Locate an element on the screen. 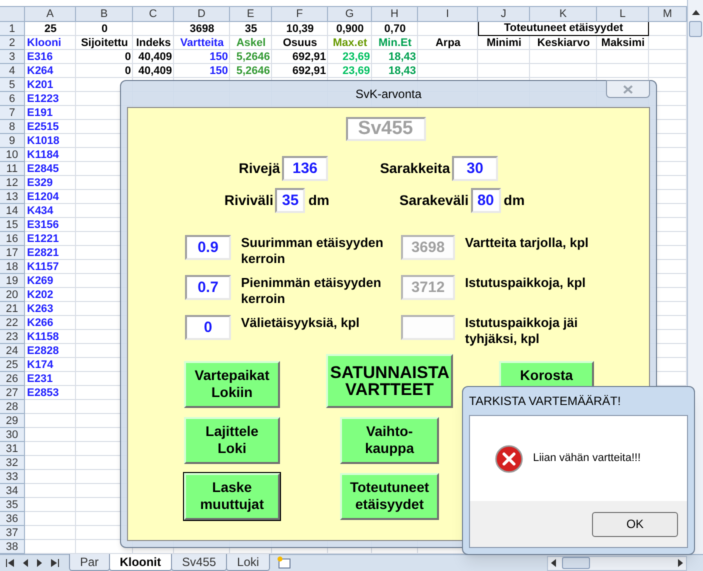  table-cell-text: E329 is located at coordinates (40, 183).